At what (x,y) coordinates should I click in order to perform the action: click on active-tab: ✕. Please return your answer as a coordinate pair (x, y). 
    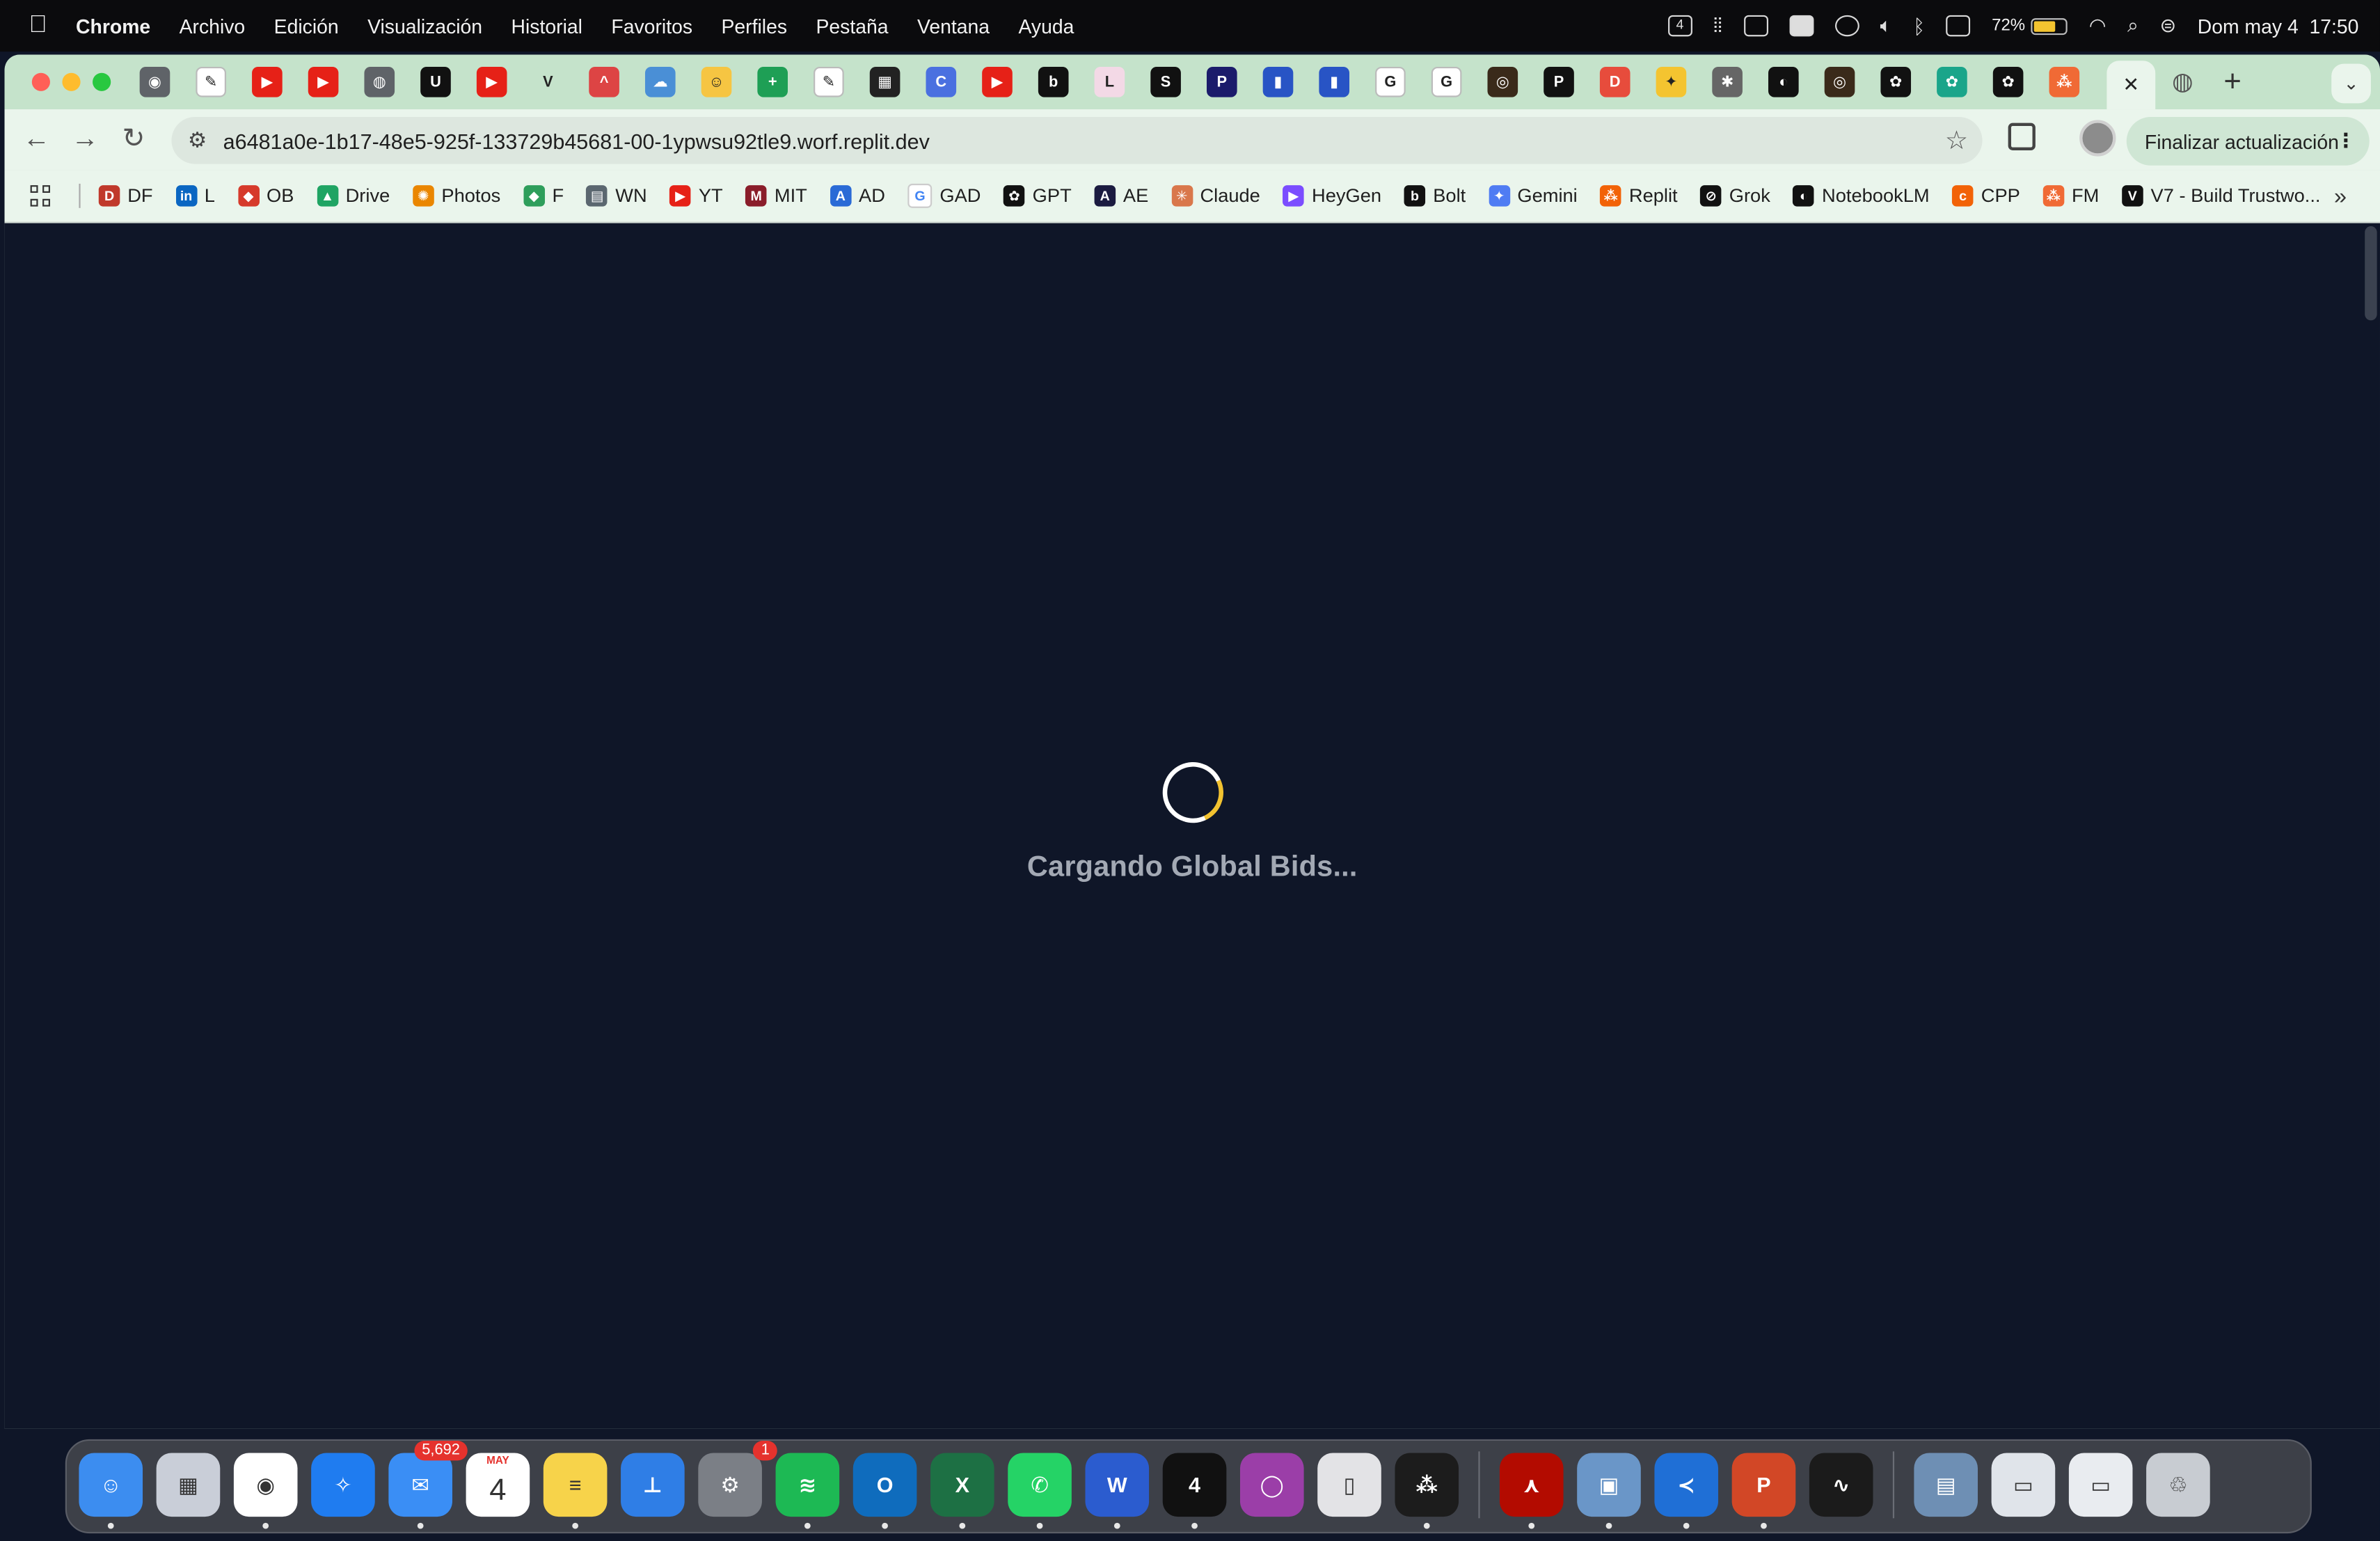
    Looking at the image, I should click on (2131, 85).